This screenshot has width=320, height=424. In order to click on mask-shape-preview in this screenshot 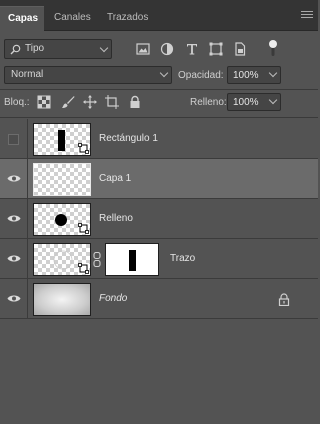, I will do `click(132, 260)`.